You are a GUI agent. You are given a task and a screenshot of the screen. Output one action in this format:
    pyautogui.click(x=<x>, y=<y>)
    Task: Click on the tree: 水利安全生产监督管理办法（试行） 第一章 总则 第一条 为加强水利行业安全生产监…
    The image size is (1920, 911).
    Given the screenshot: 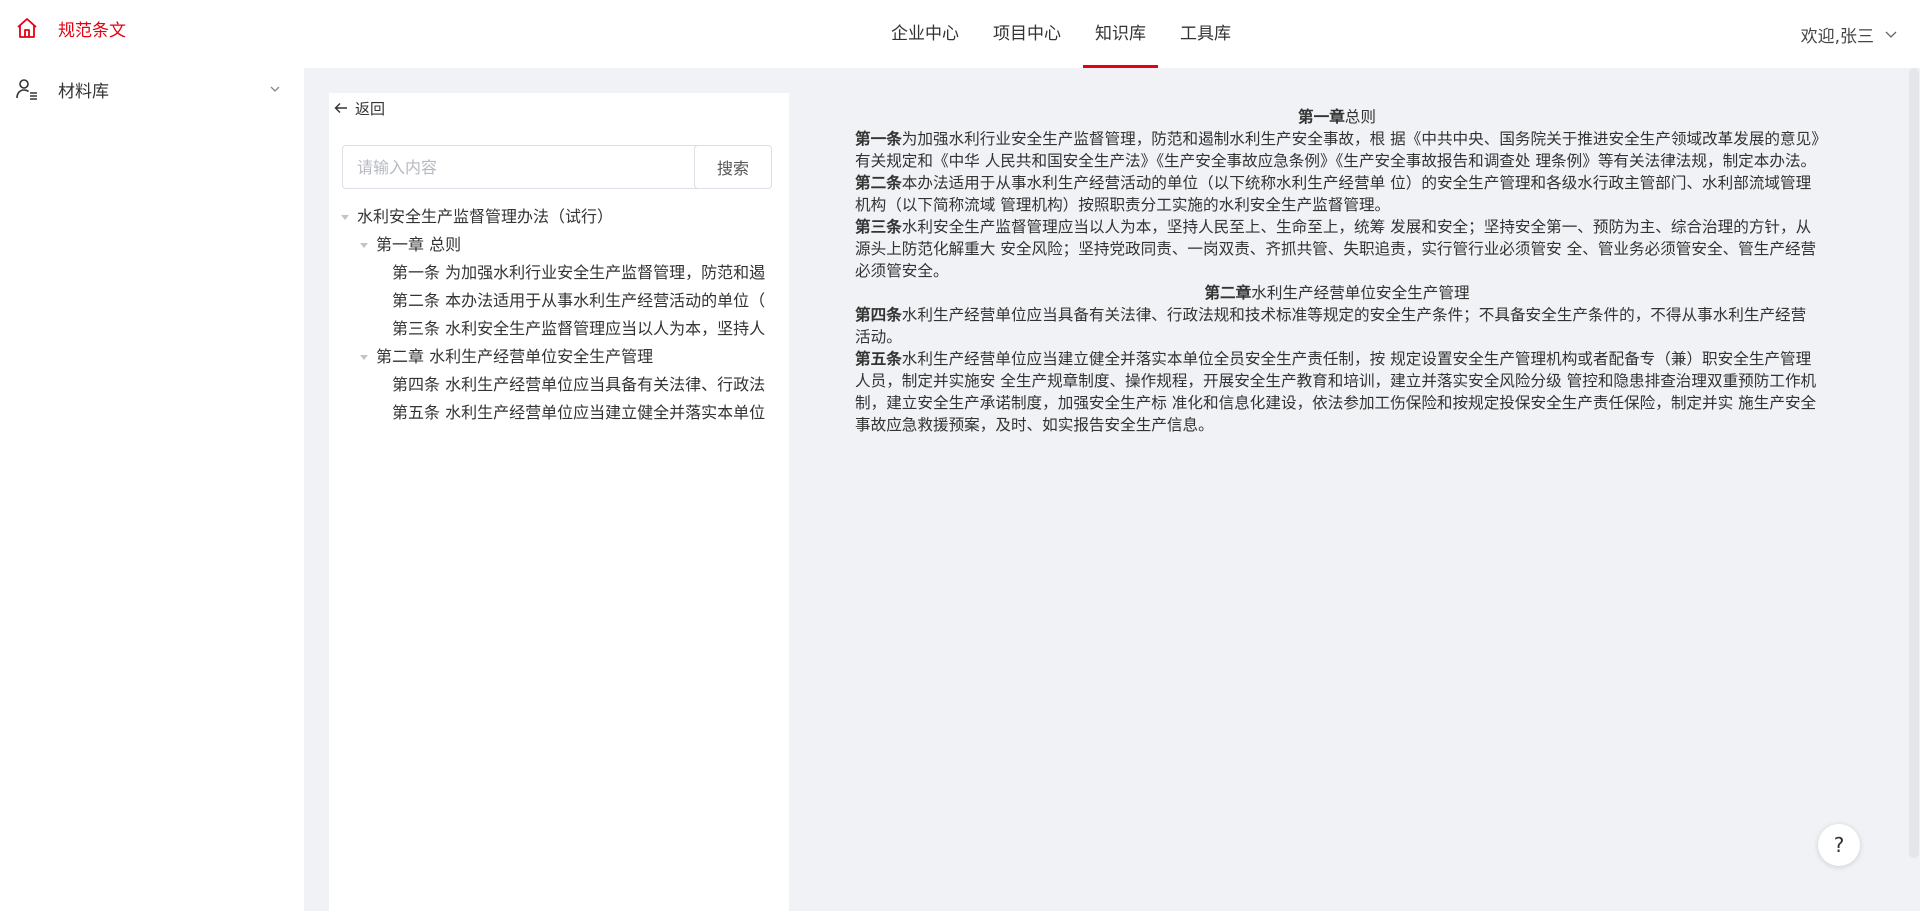 What is the action you would take?
    pyautogui.click(x=559, y=315)
    